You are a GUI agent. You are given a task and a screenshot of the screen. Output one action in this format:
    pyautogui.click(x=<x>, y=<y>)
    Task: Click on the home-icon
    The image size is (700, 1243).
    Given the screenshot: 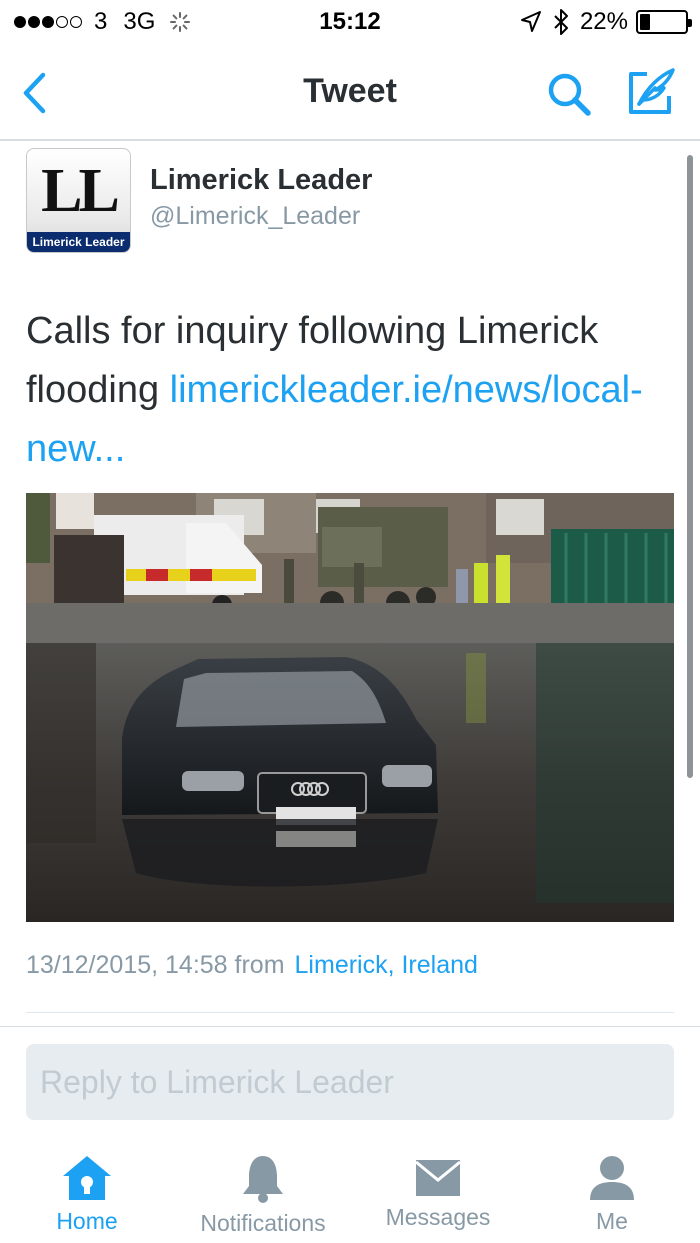 What is the action you would take?
    pyautogui.click(x=87, y=1178)
    